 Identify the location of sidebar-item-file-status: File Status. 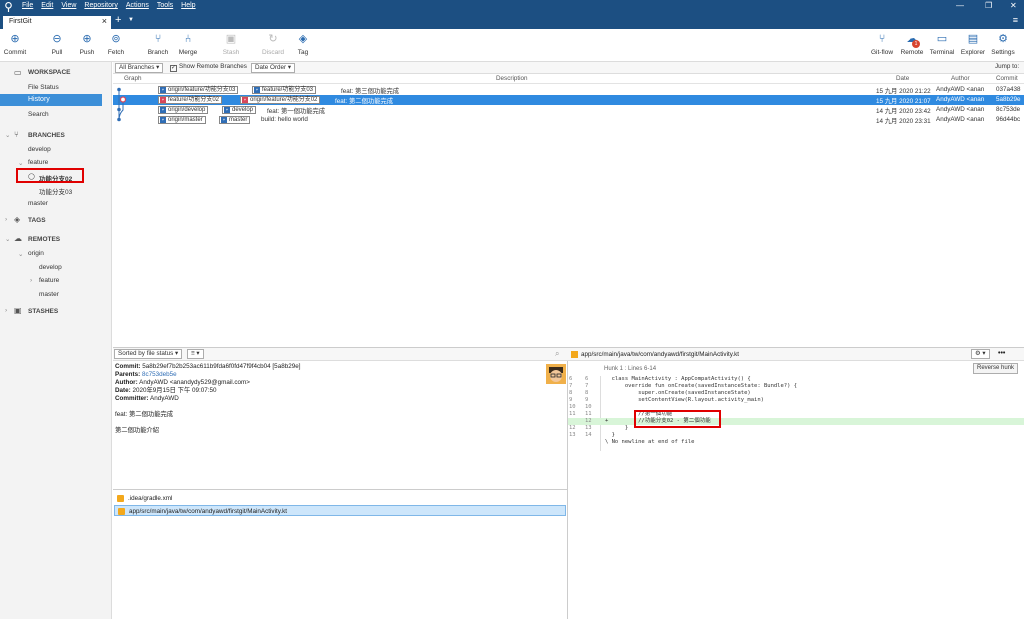
(43, 87).